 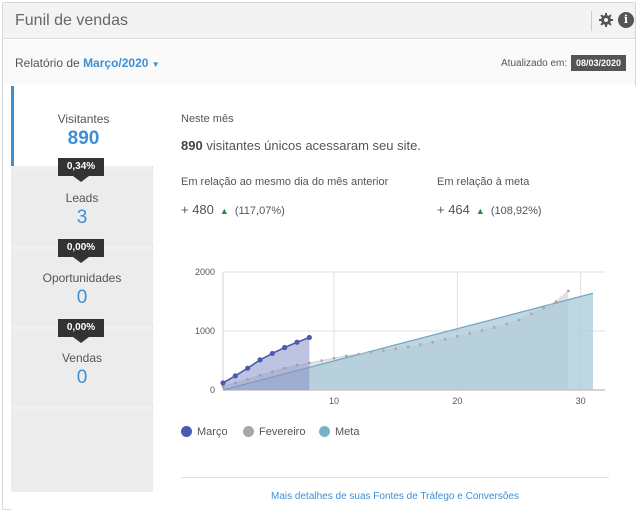 I want to click on legend-label: Meta, so click(x=347, y=432).